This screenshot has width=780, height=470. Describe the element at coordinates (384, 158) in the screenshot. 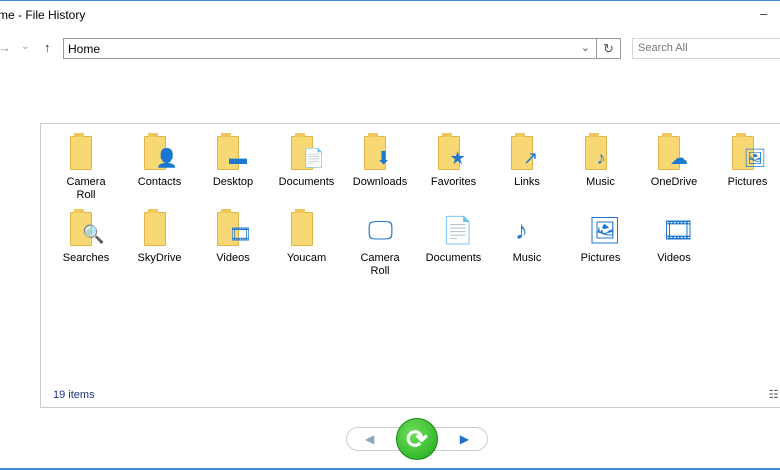

I see `item-badge-icon: ⬇` at that location.